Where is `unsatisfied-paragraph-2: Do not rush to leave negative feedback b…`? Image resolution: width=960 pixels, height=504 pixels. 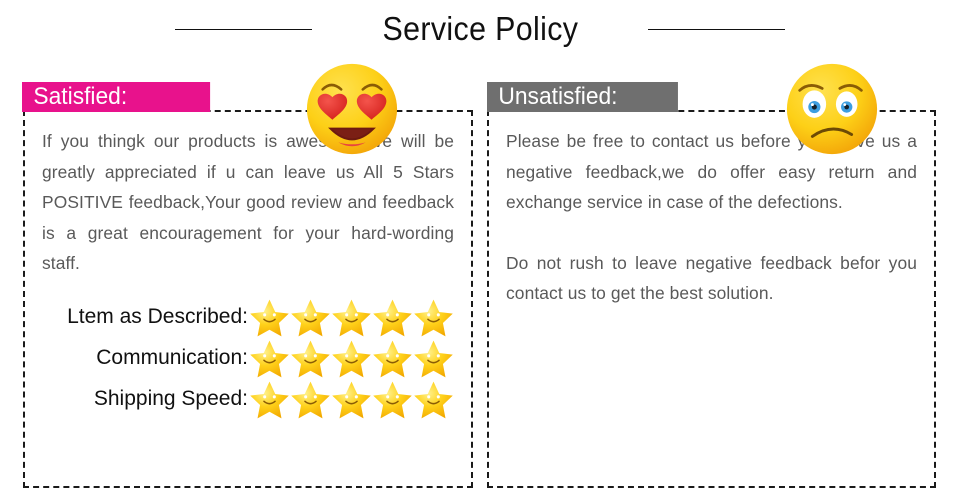
unsatisfied-paragraph-2: Do not rush to leave negative feedback b… is located at coordinates (711, 278).